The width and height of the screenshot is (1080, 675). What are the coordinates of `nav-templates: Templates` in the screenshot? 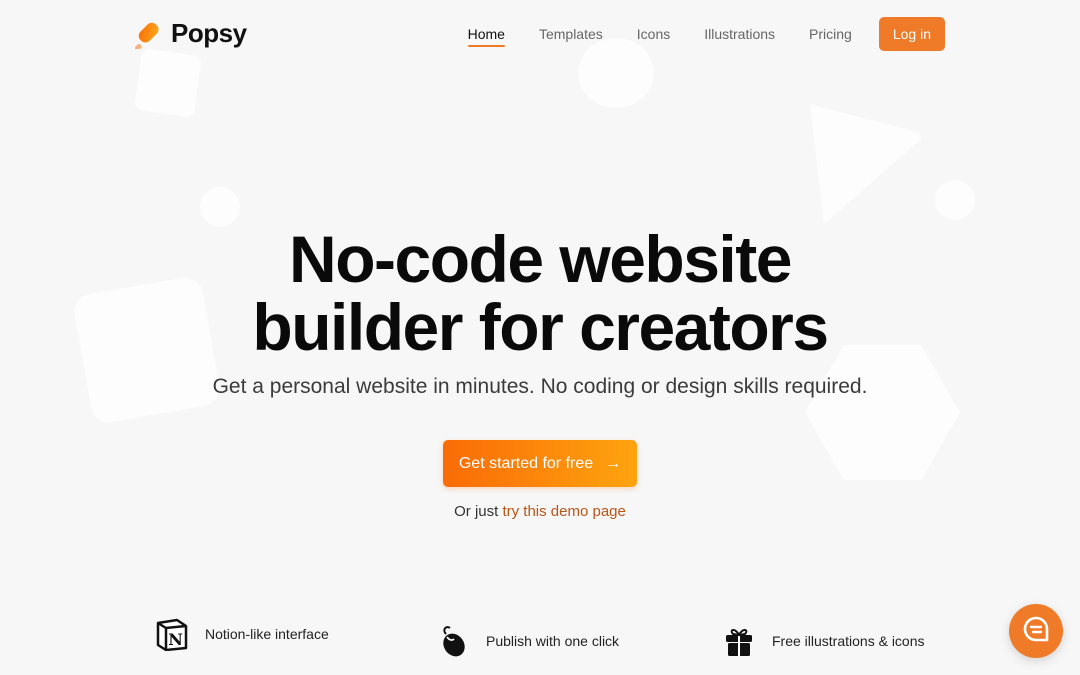 It's located at (571, 34).